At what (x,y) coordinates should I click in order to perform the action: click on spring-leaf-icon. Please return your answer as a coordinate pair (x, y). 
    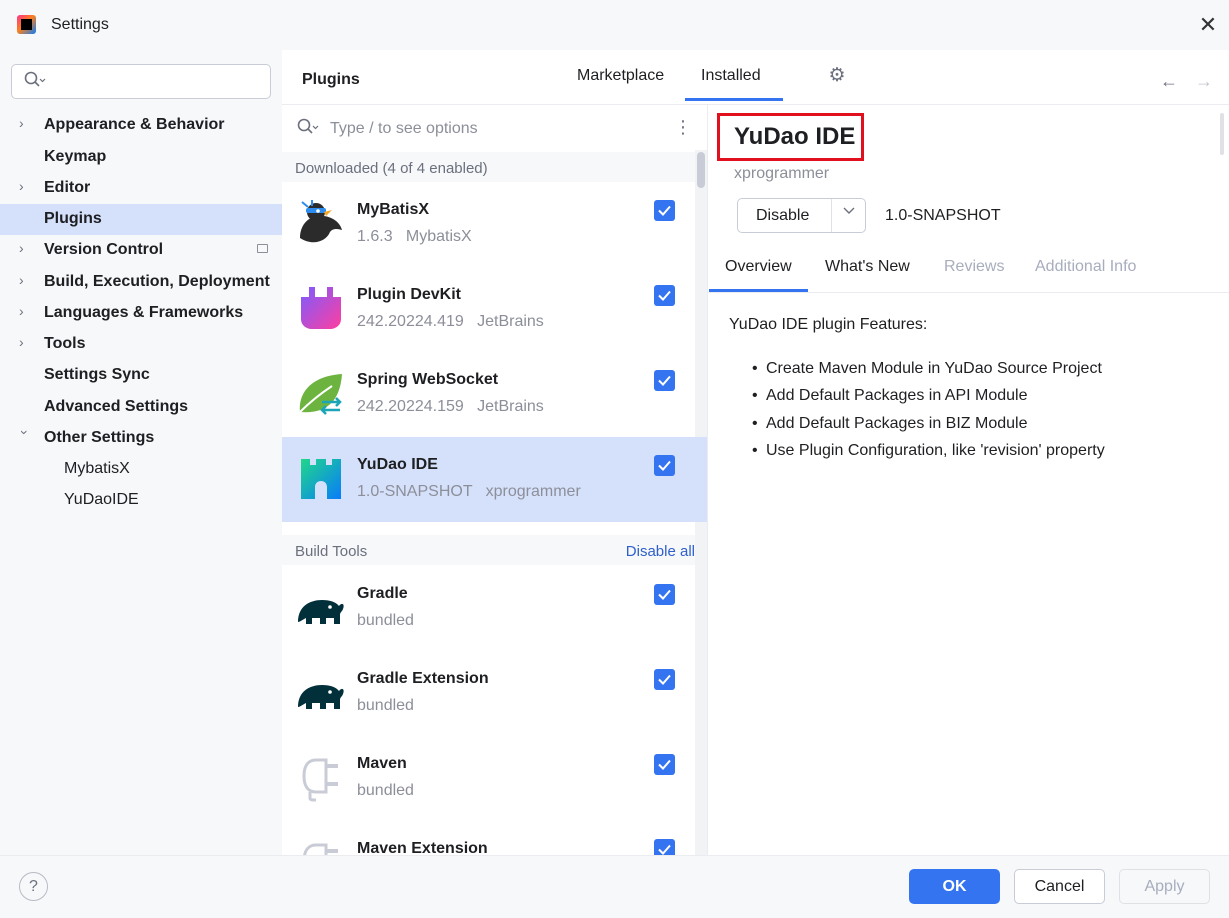
    Looking at the image, I should click on (321, 393).